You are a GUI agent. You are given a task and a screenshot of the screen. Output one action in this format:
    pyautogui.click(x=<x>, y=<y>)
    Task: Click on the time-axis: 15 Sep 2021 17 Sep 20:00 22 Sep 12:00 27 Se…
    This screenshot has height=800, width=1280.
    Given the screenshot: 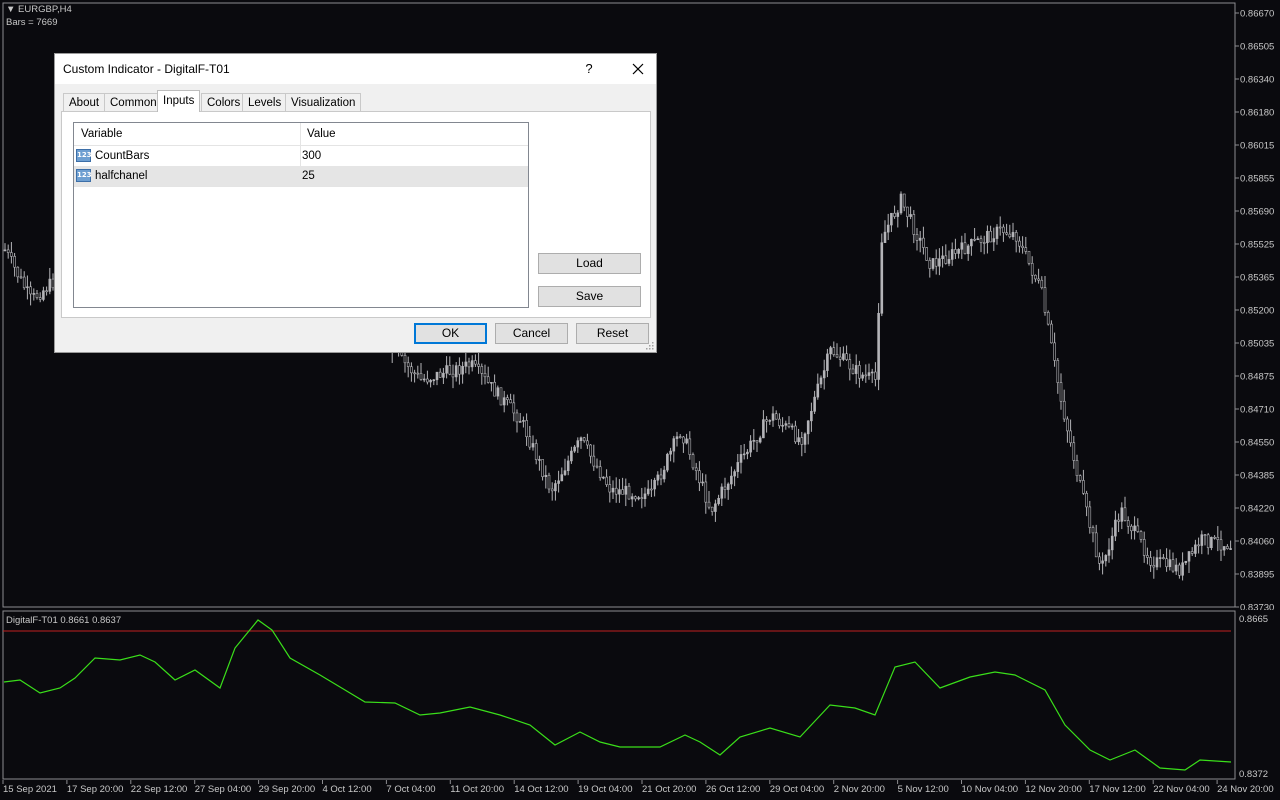 What is the action you would take?
    pyautogui.click(x=638, y=787)
    